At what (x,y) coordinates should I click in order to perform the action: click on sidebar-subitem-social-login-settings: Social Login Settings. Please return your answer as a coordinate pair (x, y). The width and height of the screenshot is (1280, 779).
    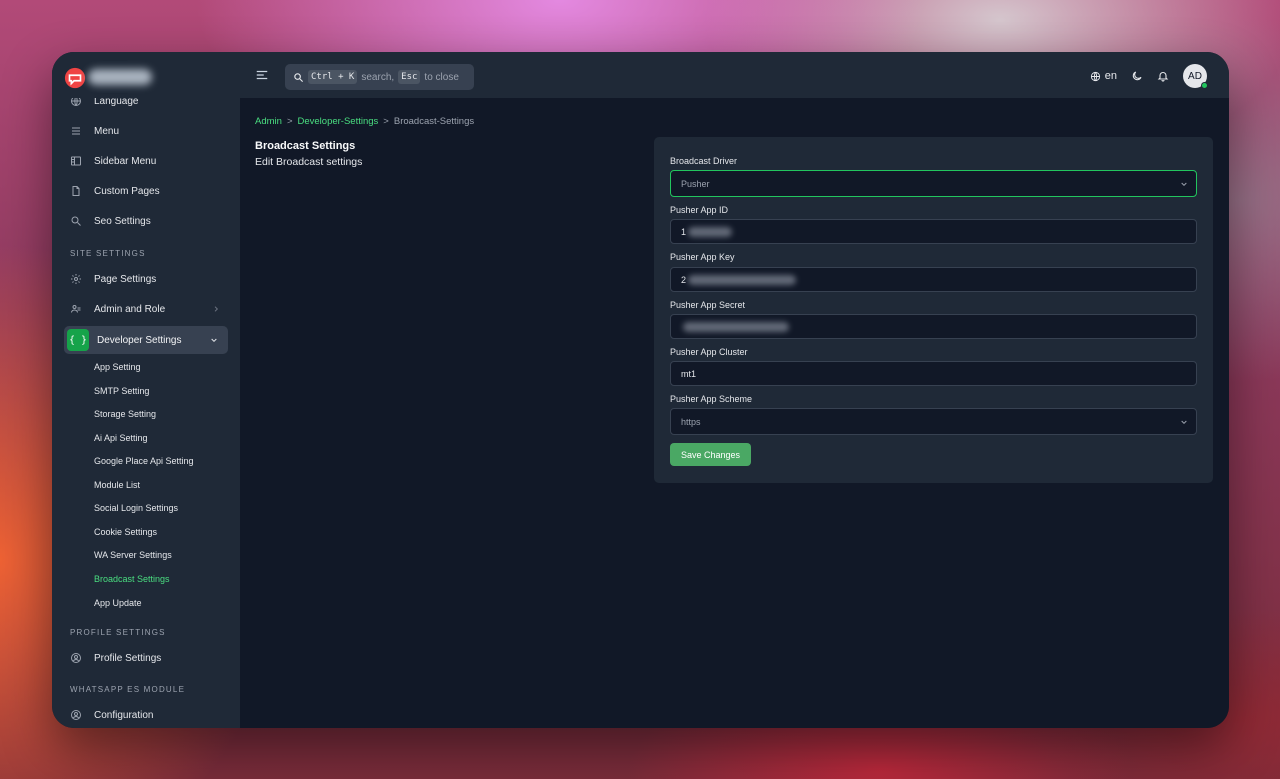
    Looking at the image, I should click on (136, 508).